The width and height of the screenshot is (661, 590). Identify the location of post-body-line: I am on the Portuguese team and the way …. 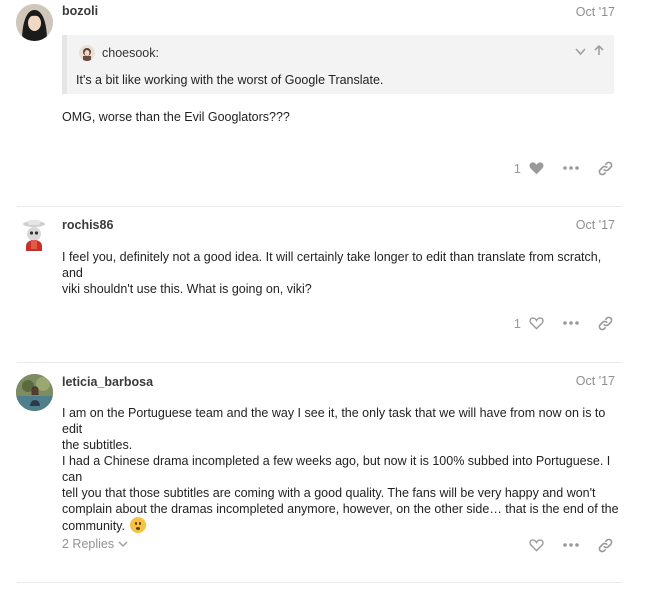
(334, 421).